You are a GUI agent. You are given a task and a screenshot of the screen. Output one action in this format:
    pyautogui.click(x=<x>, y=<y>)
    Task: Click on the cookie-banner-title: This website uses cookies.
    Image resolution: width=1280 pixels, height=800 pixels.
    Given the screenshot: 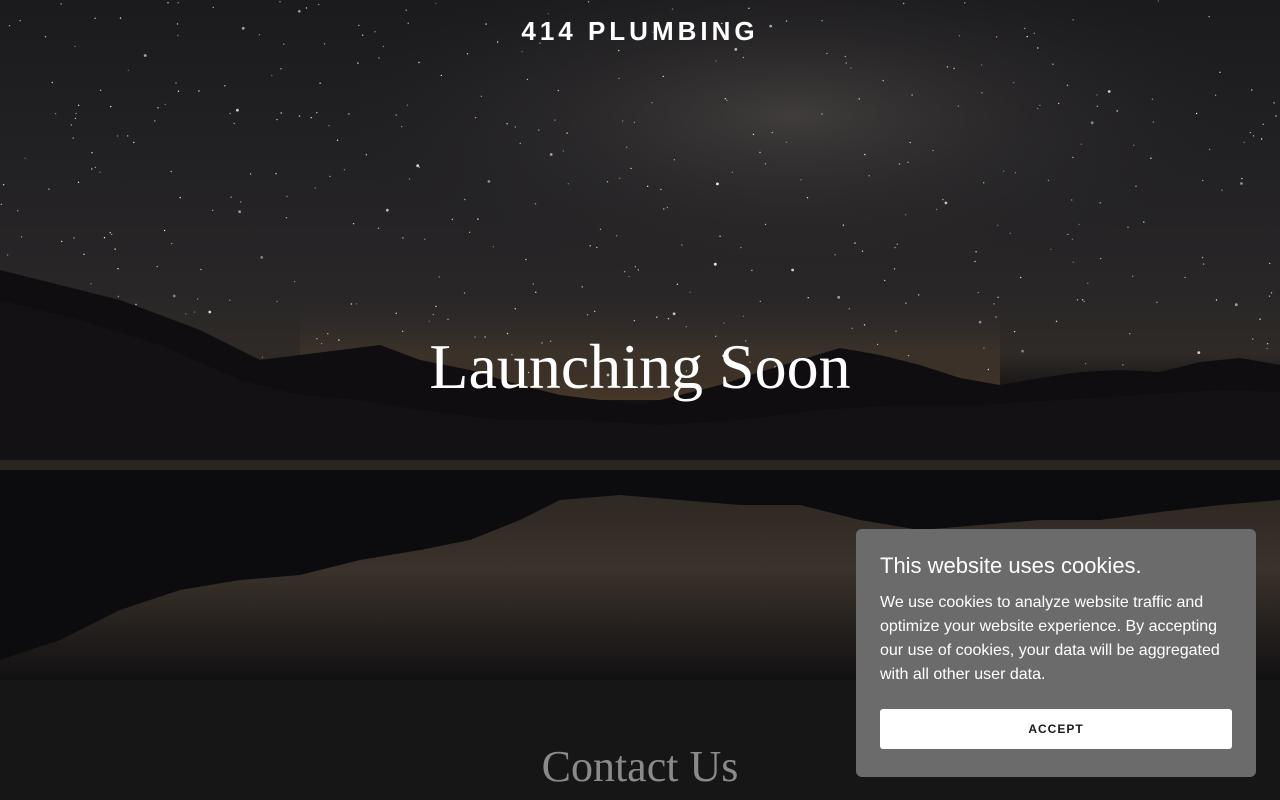 What is the action you would take?
    pyautogui.click(x=1011, y=565)
    